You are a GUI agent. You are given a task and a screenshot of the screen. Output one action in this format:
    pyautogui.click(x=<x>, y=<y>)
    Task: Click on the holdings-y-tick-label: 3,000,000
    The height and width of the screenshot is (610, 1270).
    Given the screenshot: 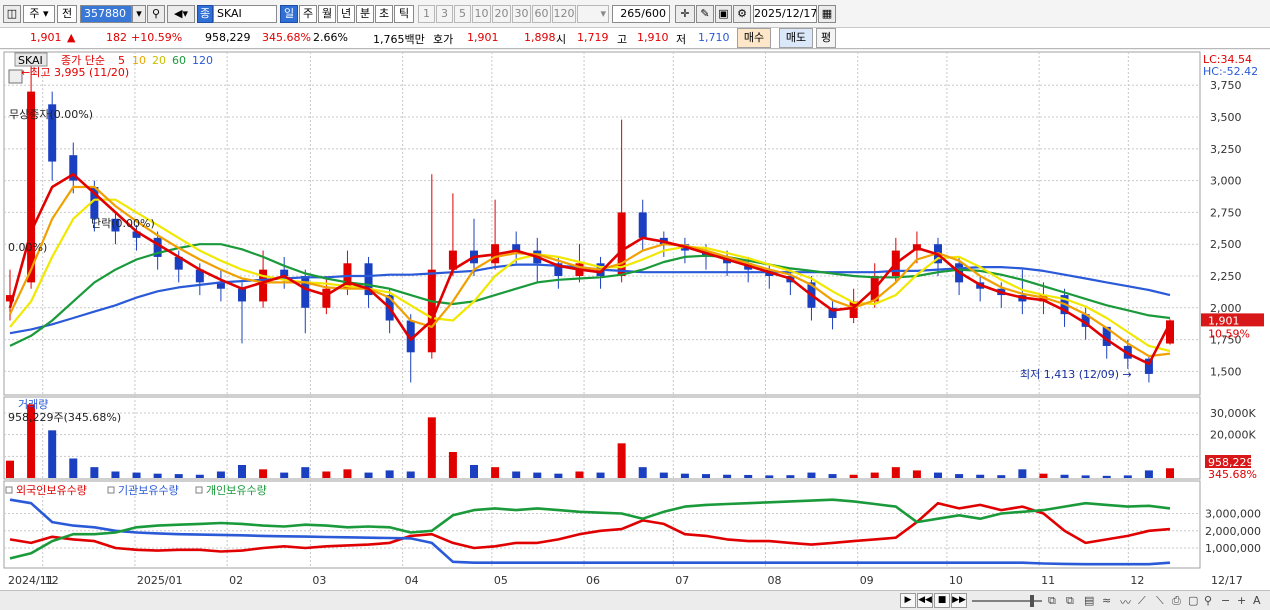 What is the action you would take?
    pyautogui.click(x=1233, y=514)
    